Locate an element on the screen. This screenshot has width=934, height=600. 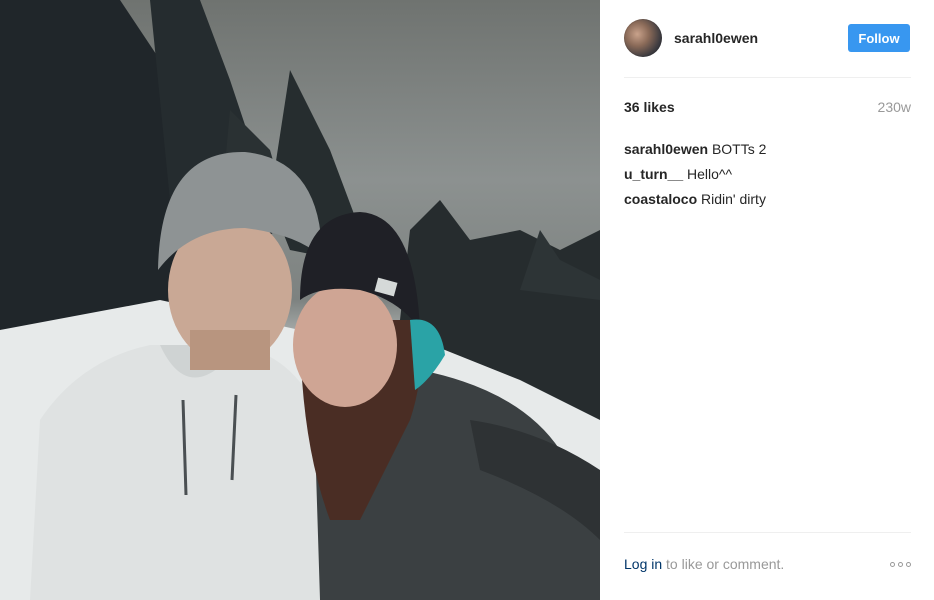
follow-button: Follow is located at coordinates (879, 38).